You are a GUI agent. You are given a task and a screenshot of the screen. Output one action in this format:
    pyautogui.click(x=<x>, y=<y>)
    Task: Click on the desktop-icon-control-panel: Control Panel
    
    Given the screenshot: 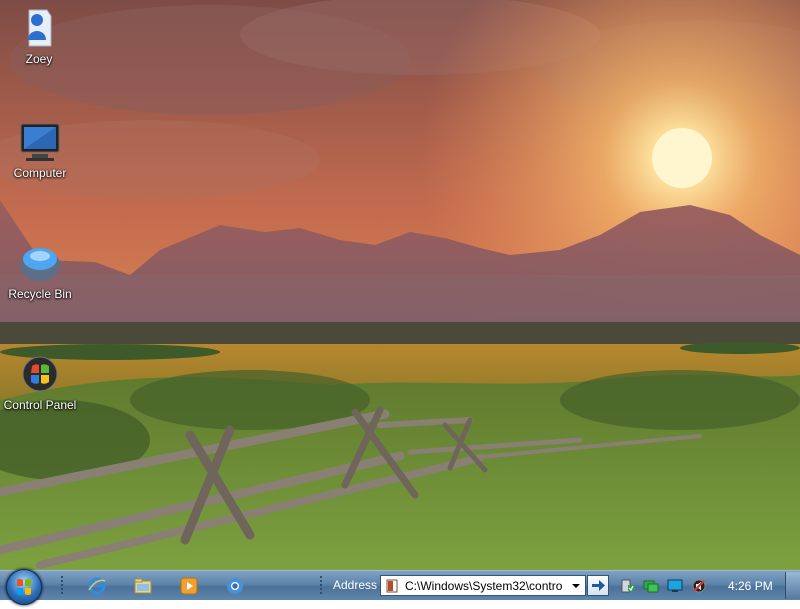 What is the action you would take?
    pyautogui.click(x=40, y=382)
    